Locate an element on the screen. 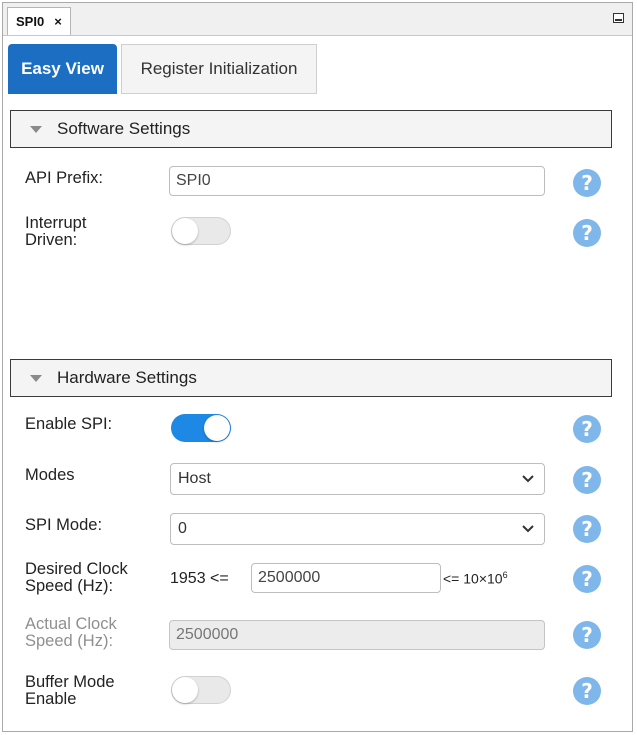 The image size is (637, 735). desired-clock-le-symbol: <= is located at coordinates (219, 578).